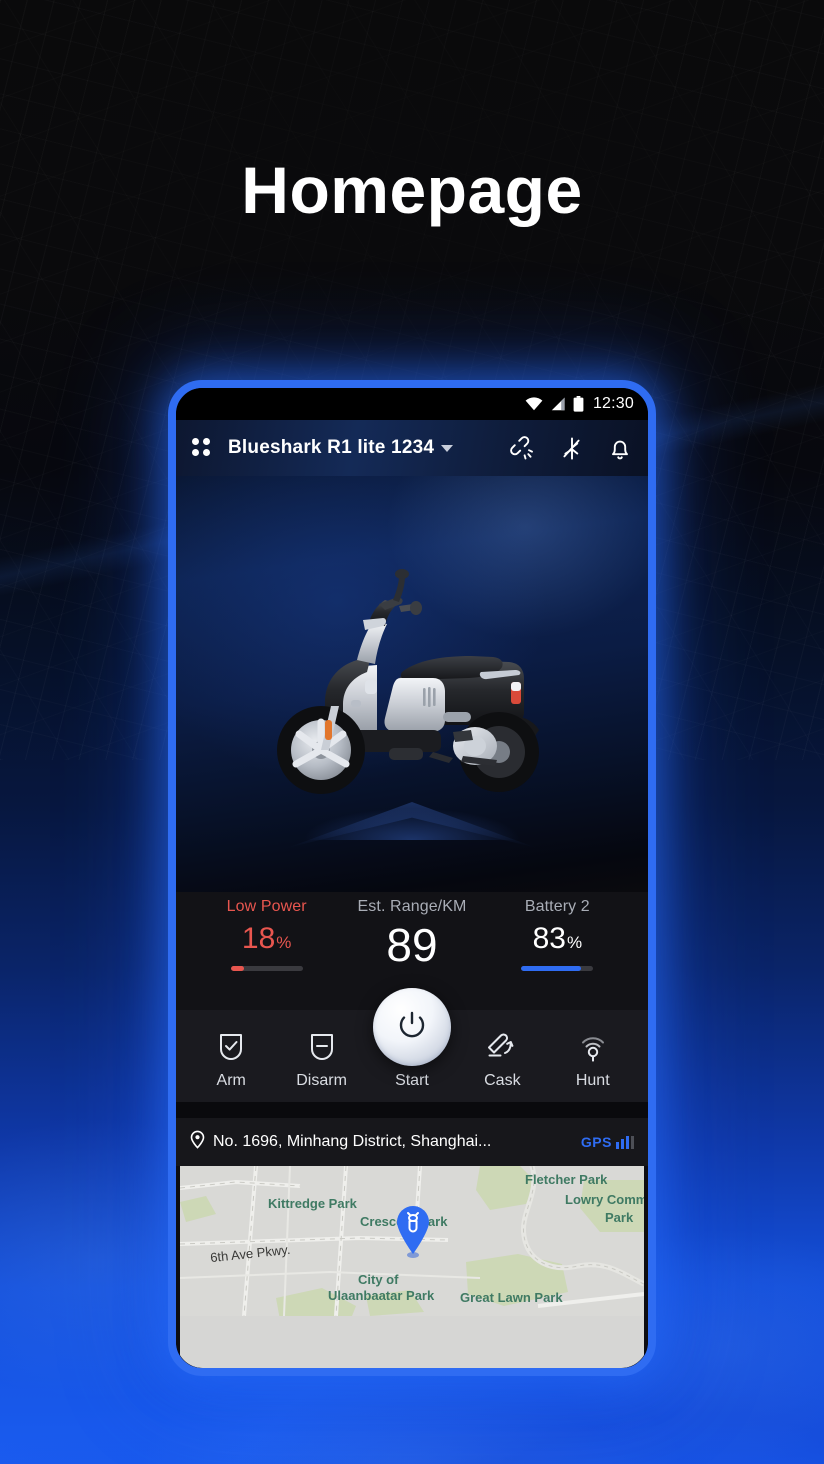 This screenshot has width=824, height=1464. I want to click on stat-value: 83%, so click(558, 939).